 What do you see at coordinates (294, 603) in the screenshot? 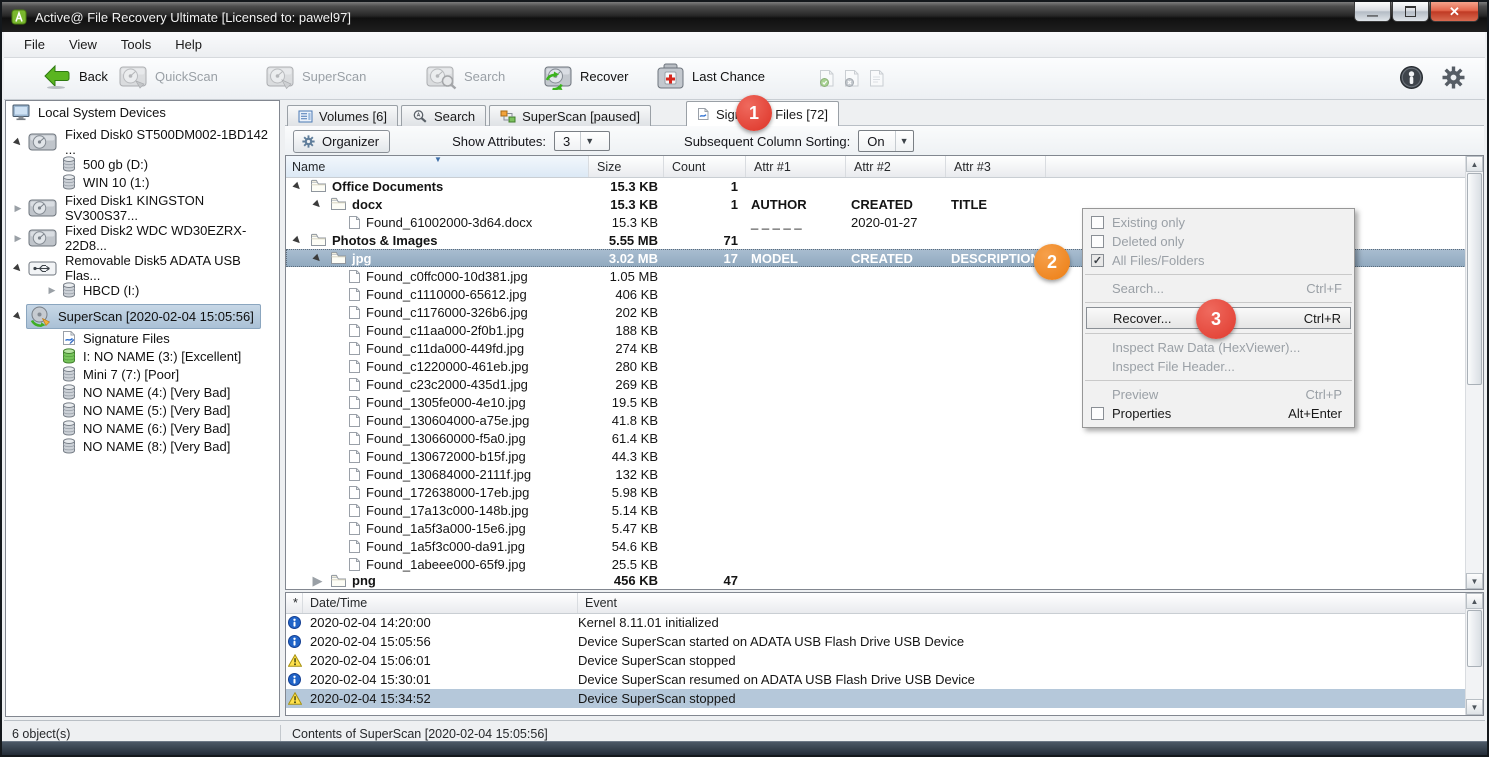
I see `log-column-severity: *` at bounding box center [294, 603].